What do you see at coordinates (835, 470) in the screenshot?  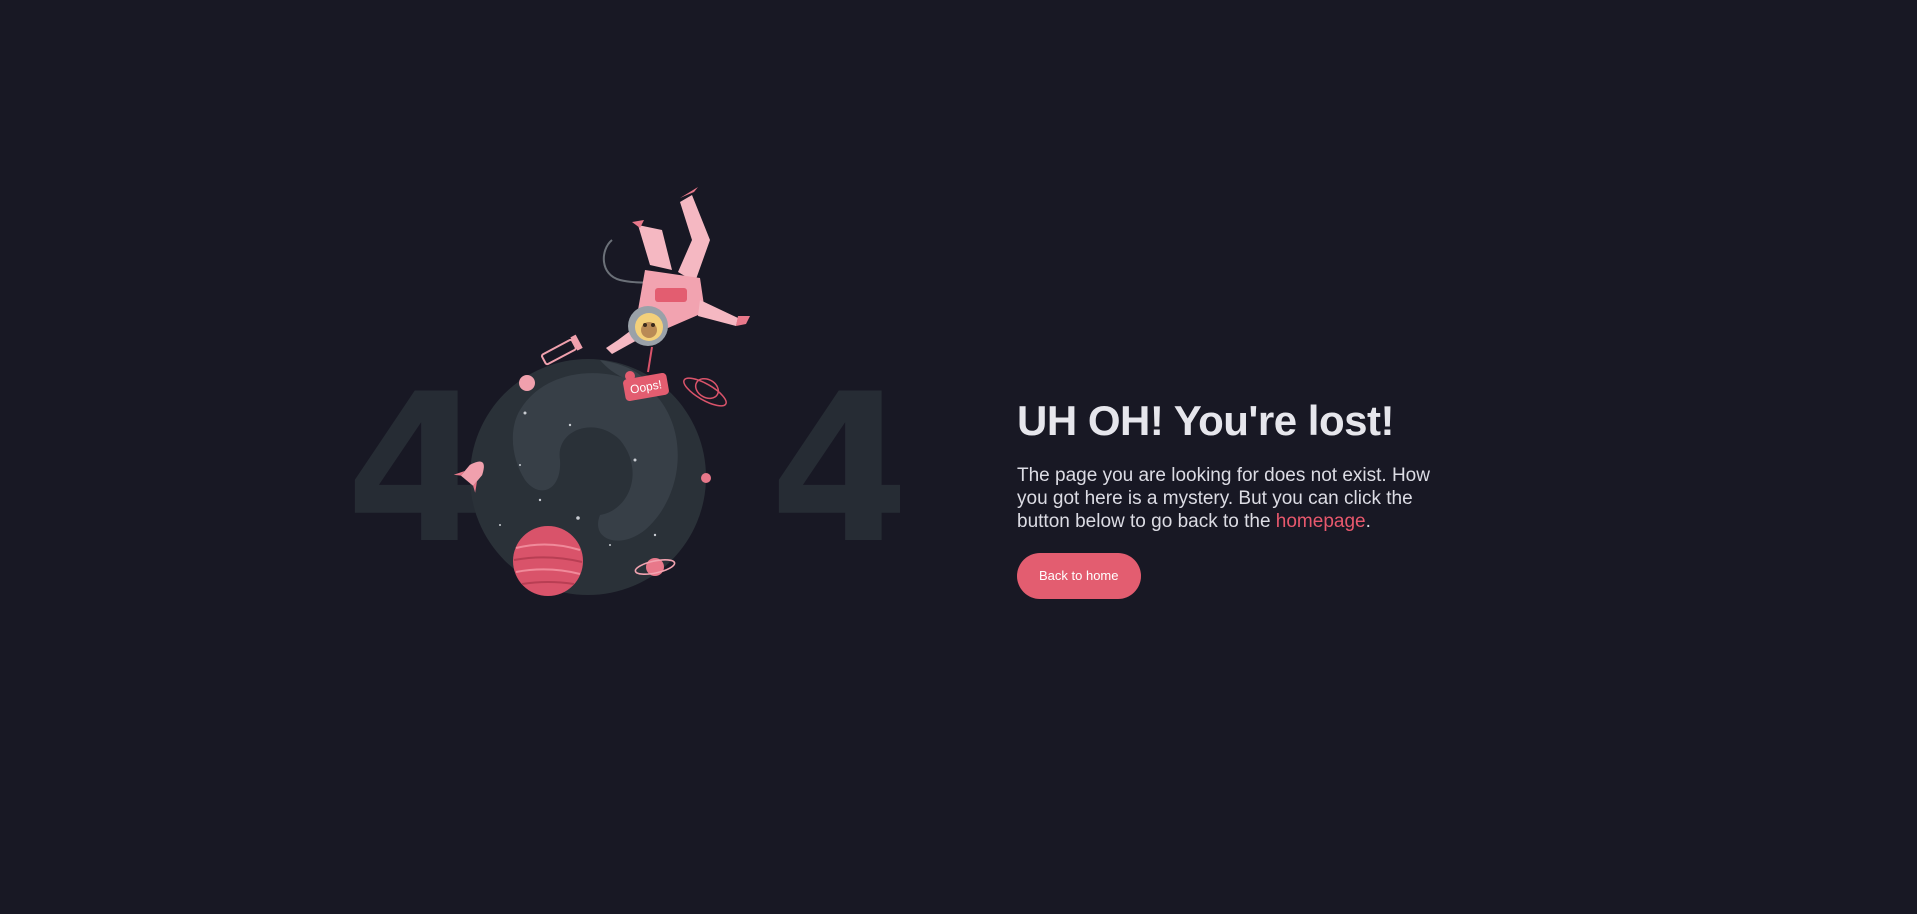 I see `digit-right-4: 4` at bounding box center [835, 470].